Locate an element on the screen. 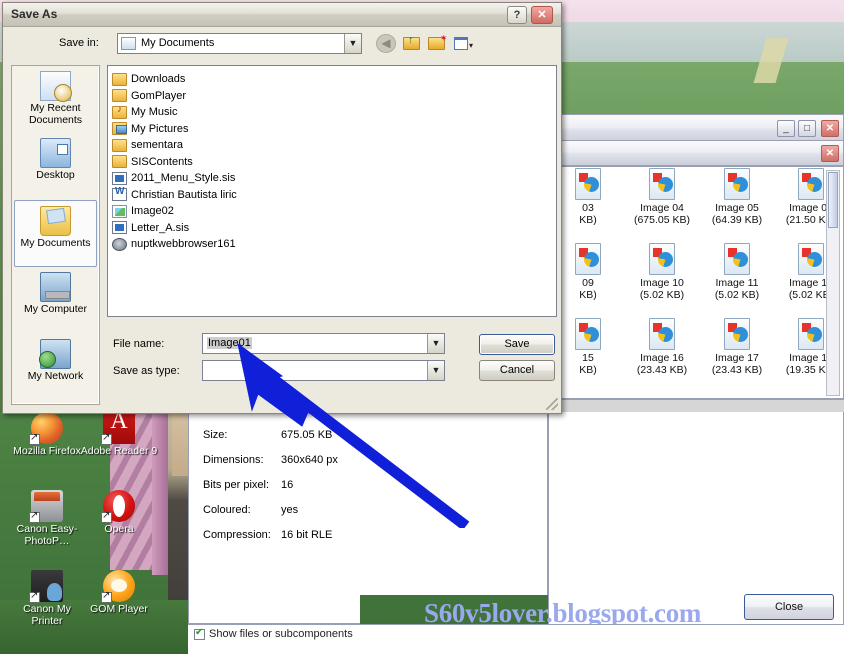 Image resolution: width=844 pixels, height=654 pixels. places-item-label: My Computer is located at coordinates (55, 309).